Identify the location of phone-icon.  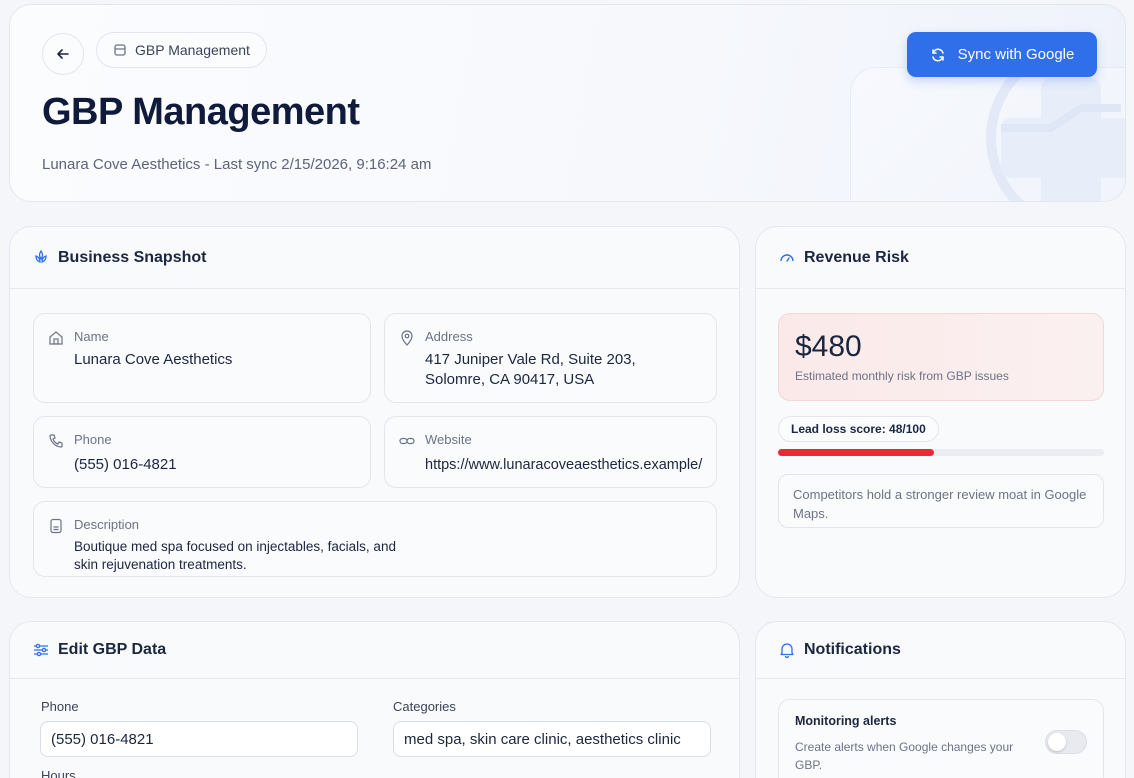
(56, 441).